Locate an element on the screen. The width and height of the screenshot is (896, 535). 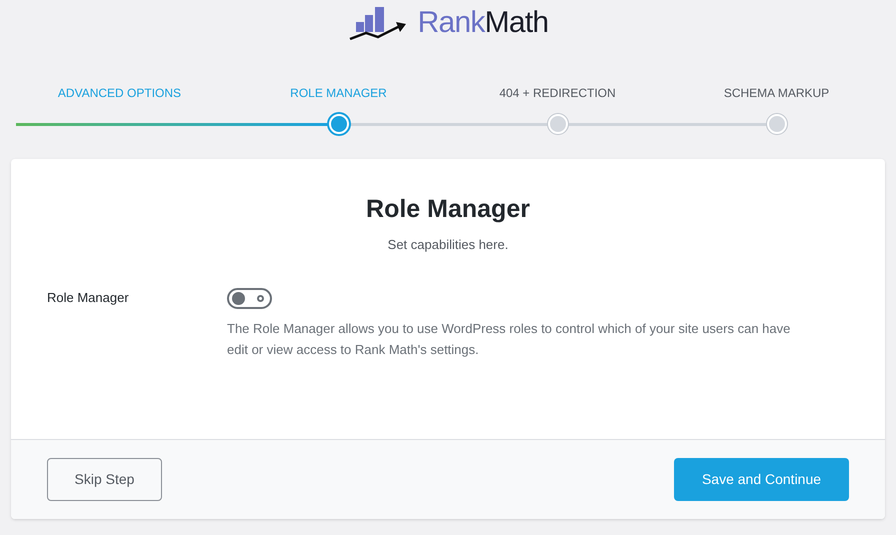
setting-label: Role Manager is located at coordinates (88, 298).